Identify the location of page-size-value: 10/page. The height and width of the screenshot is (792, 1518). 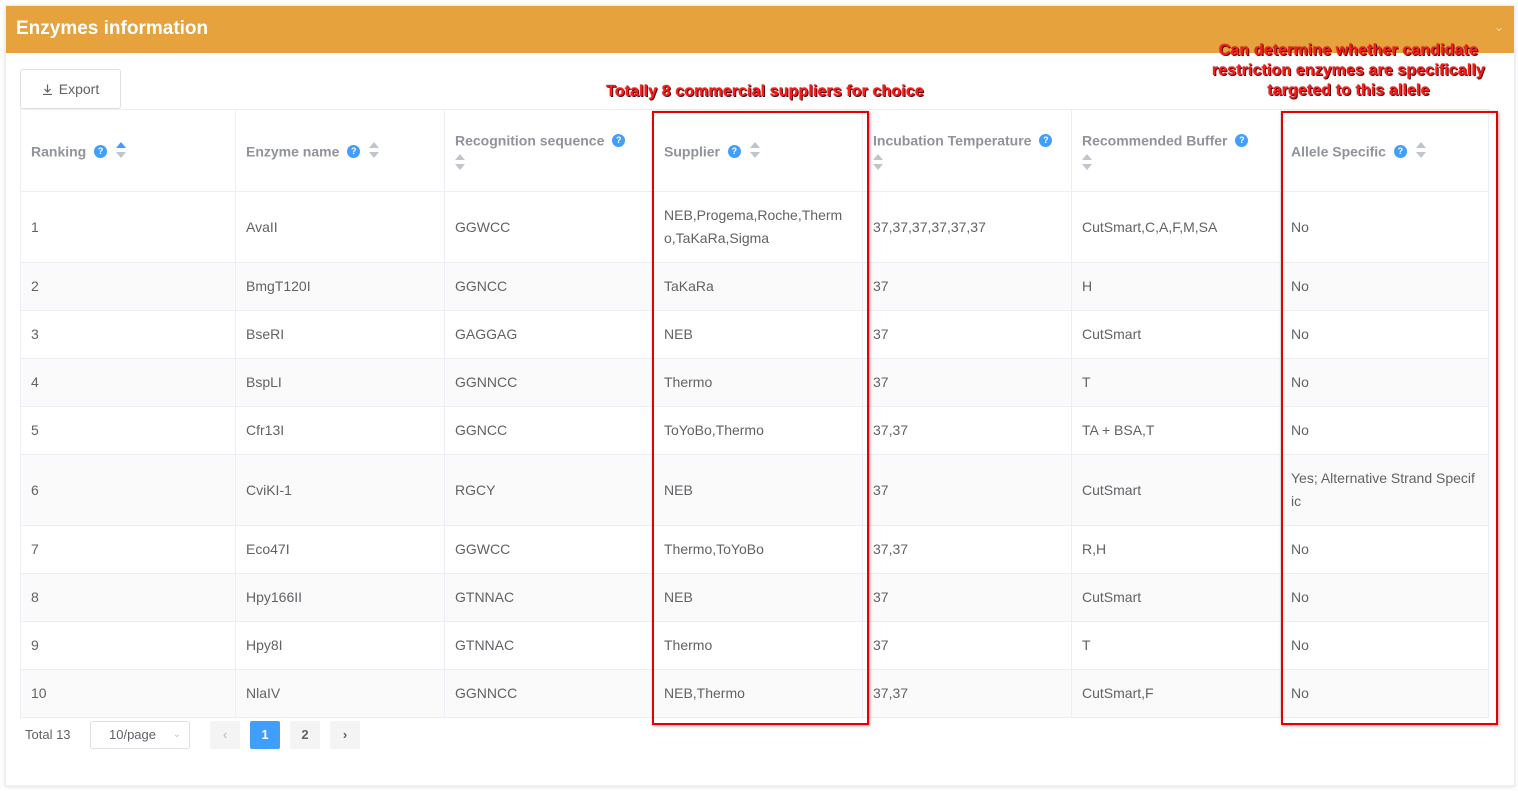
(132, 734).